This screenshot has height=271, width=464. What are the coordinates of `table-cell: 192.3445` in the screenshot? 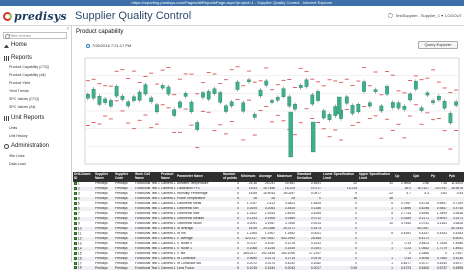 It's located at (267, 254).